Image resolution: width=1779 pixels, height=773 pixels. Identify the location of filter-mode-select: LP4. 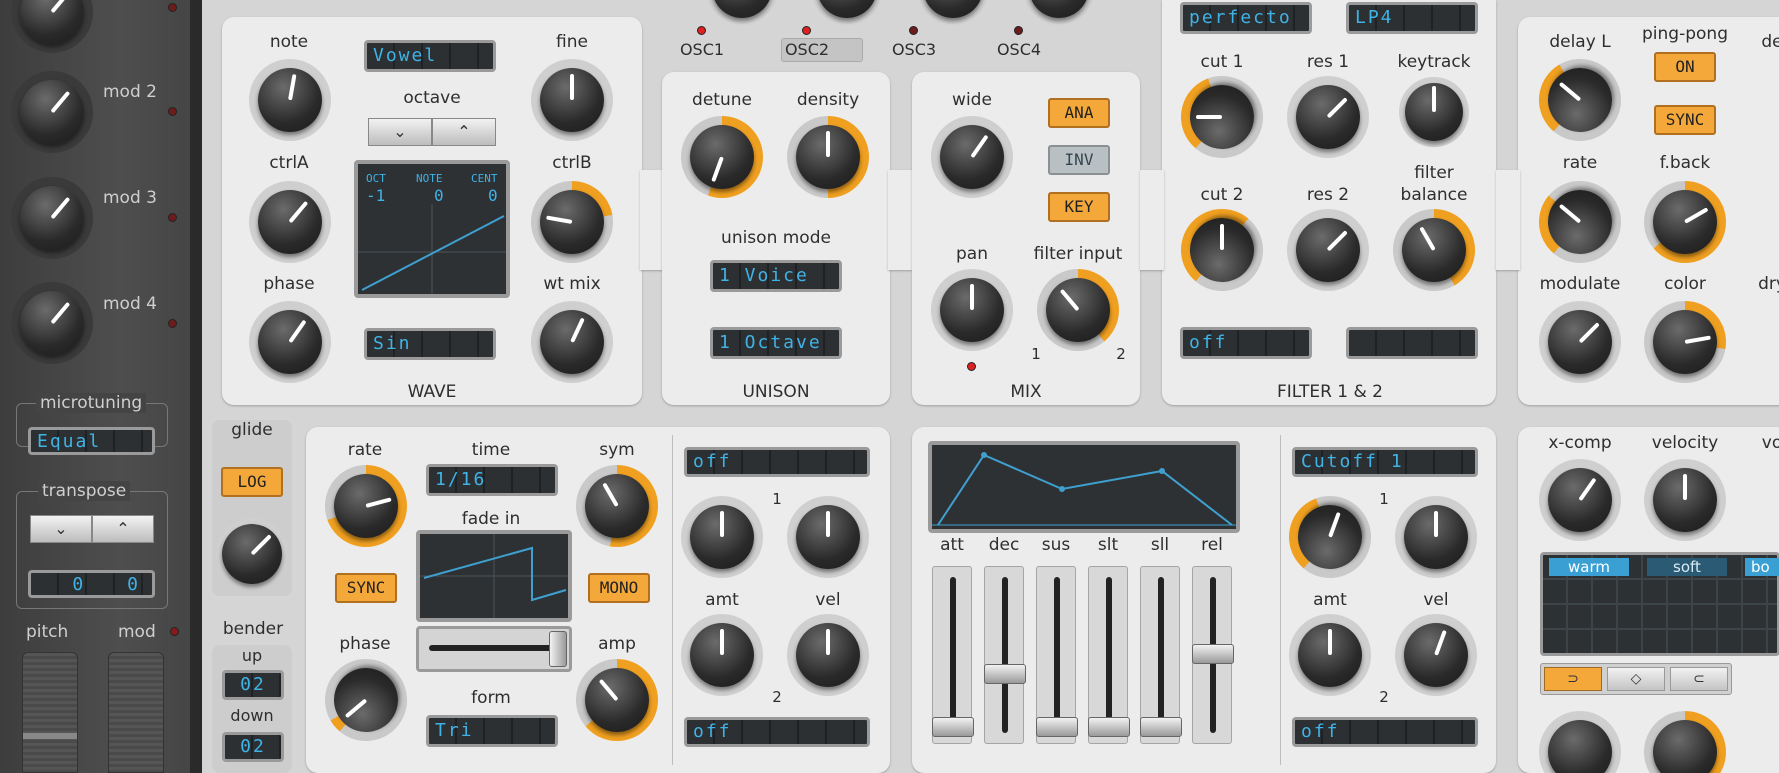
(1412, 18).